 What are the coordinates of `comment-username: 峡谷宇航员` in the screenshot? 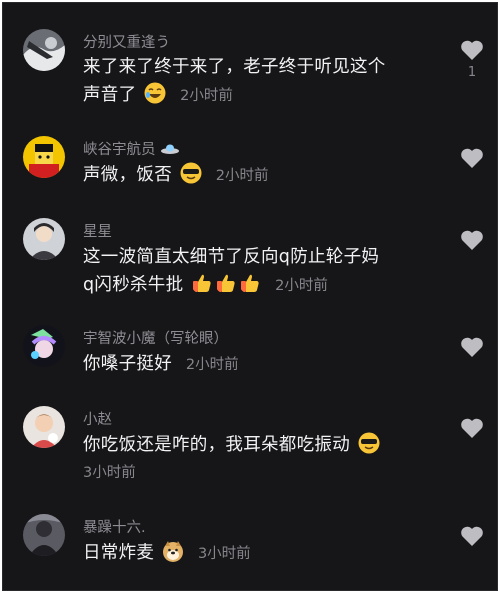 It's located at (131, 148).